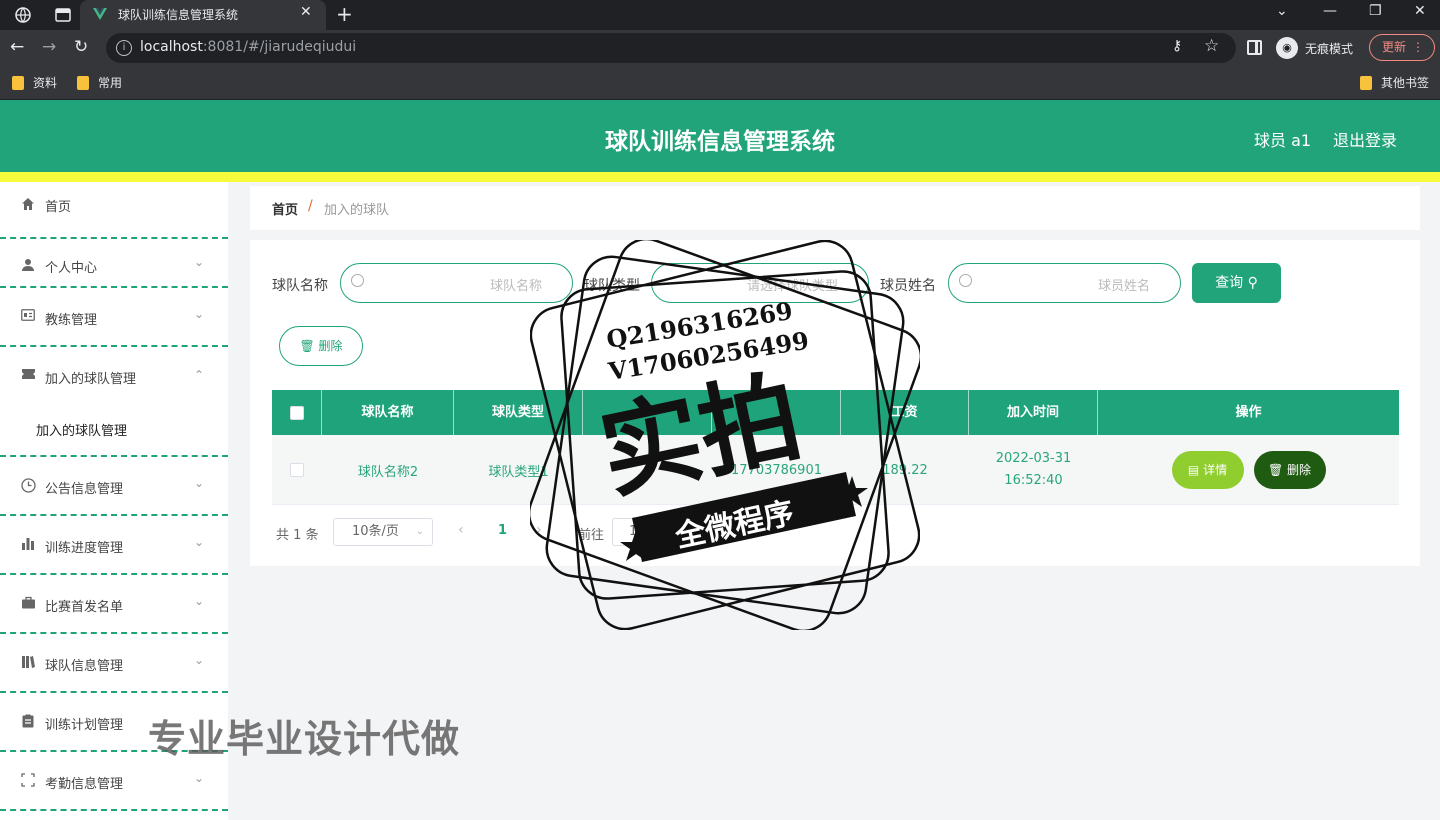 This screenshot has height=820, width=1440. Describe the element at coordinates (720, 83) in the screenshot. I see `bookmarks-bar: 资料 常用 其他书签` at that location.